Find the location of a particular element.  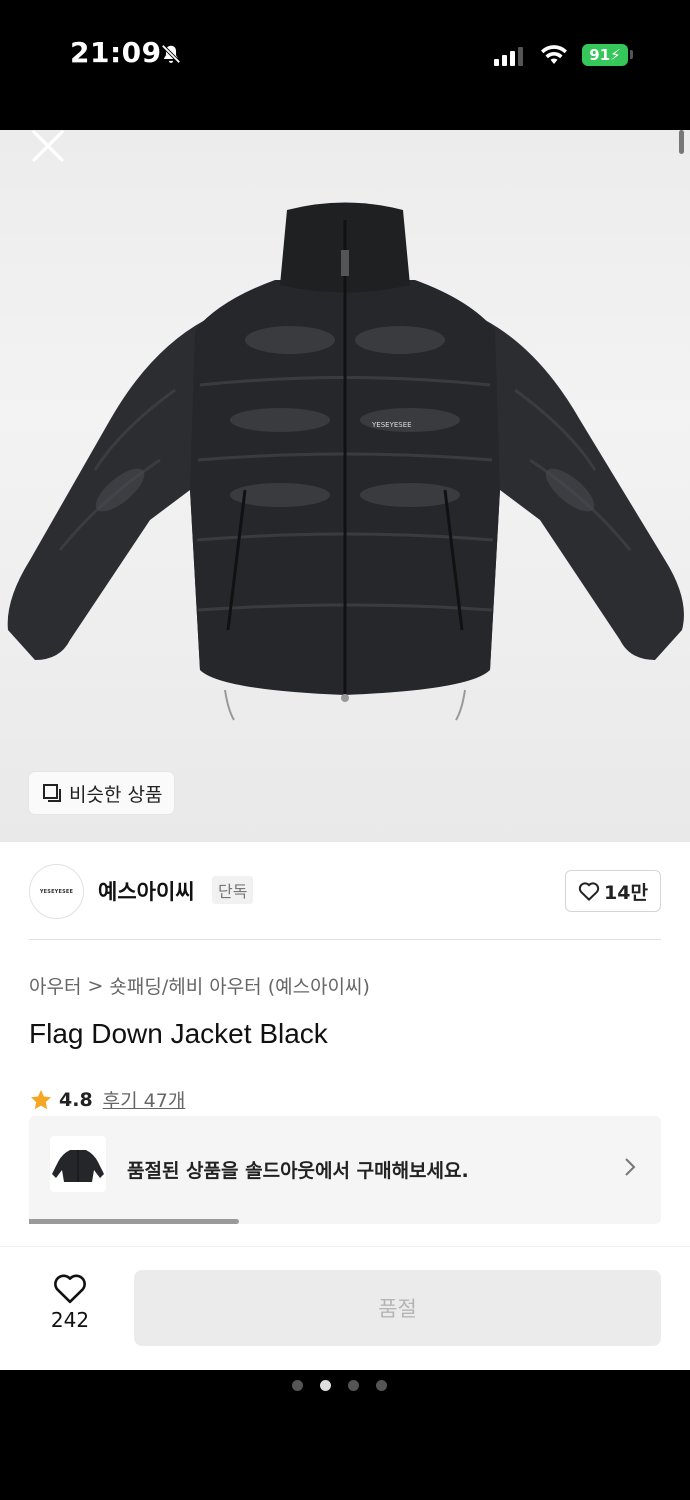

breadcrumb-item-padding: 숏패딩/헤비 아우터 (예스아이씨) is located at coordinates (239, 985).